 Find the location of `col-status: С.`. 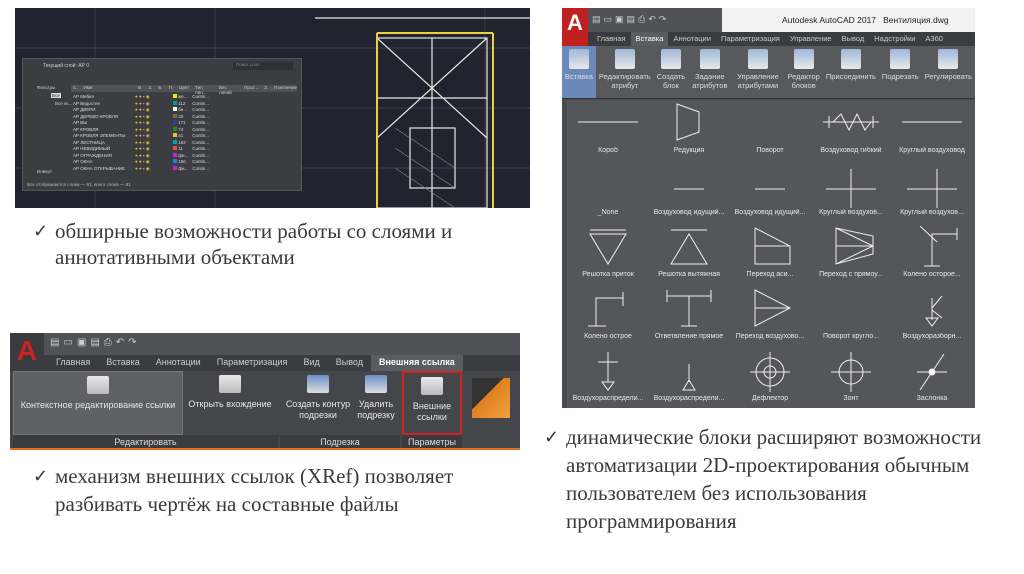

col-status: С. is located at coordinates (75, 88).